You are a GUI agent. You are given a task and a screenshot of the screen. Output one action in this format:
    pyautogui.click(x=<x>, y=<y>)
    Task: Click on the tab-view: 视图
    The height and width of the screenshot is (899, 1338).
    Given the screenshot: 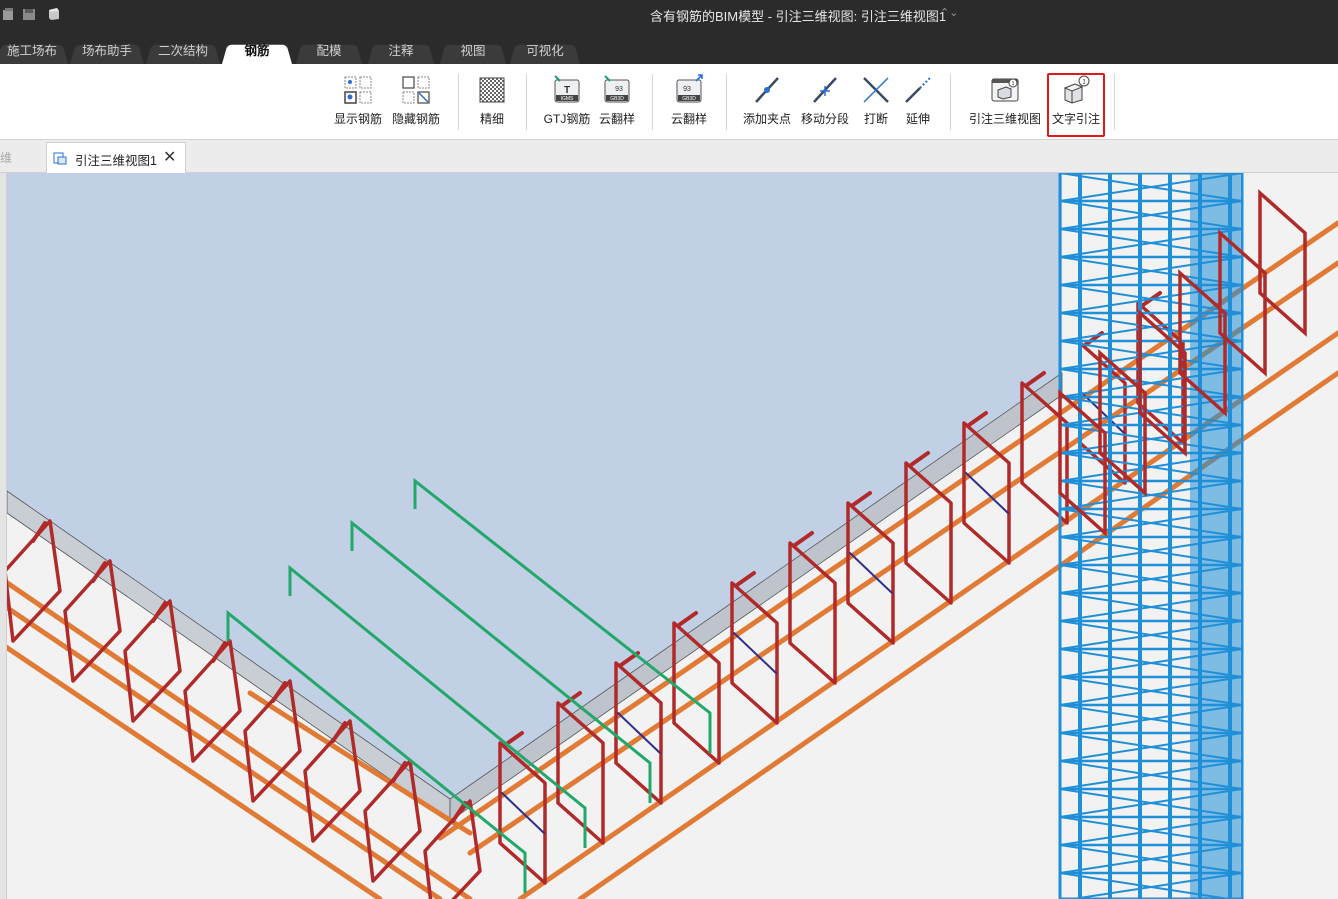 What is the action you would take?
    pyautogui.click(x=473, y=52)
    